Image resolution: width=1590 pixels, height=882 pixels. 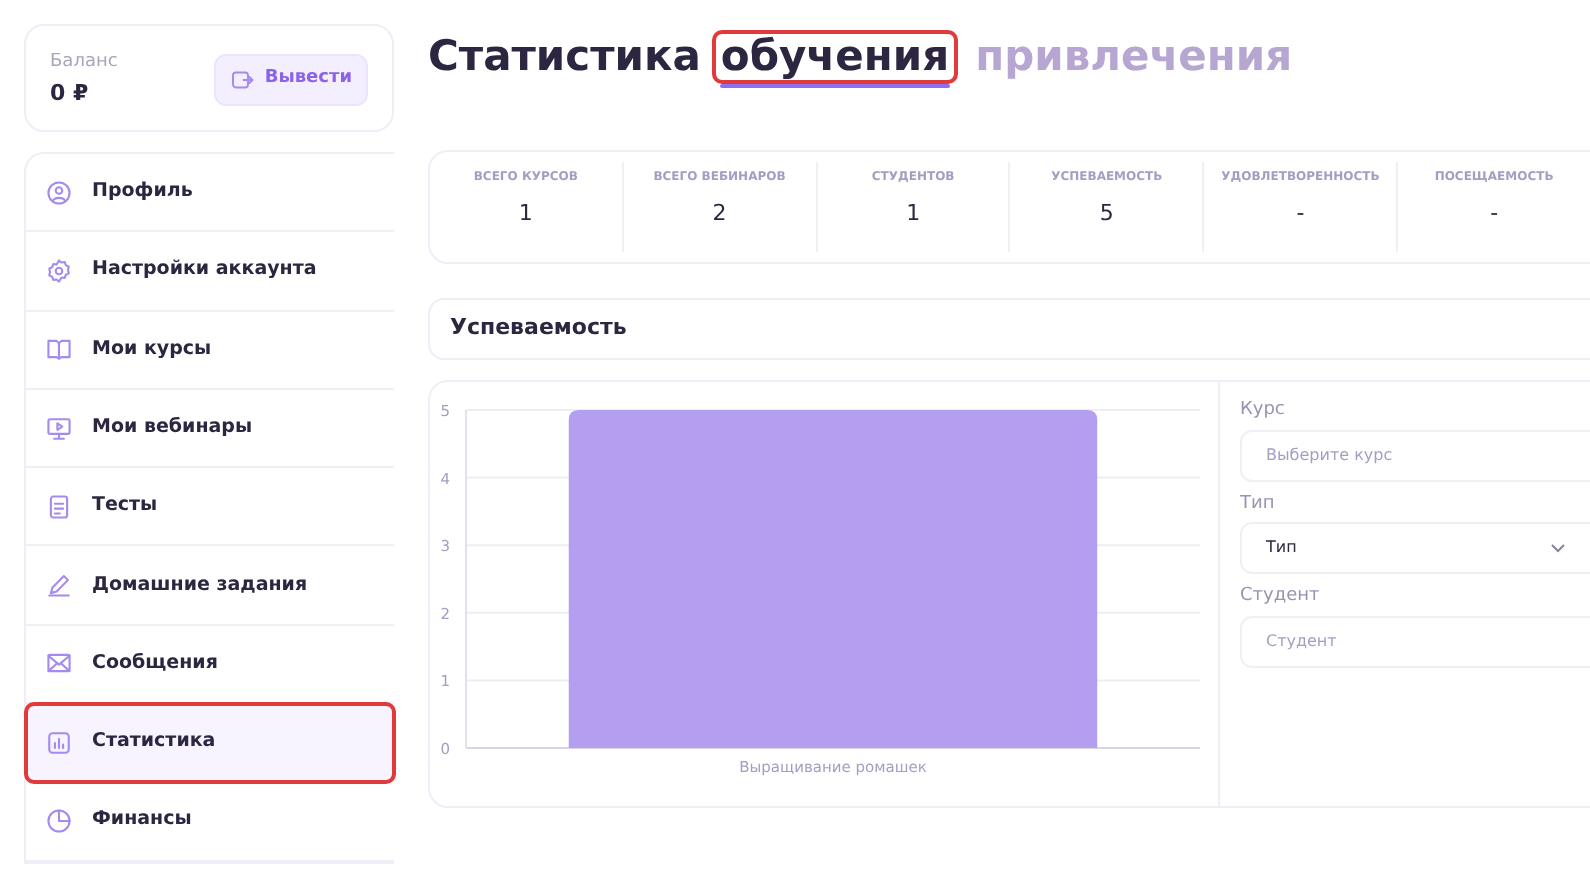 What do you see at coordinates (59, 663) in the screenshot?
I see `envelope-icon` at bounding box center [59, 663].